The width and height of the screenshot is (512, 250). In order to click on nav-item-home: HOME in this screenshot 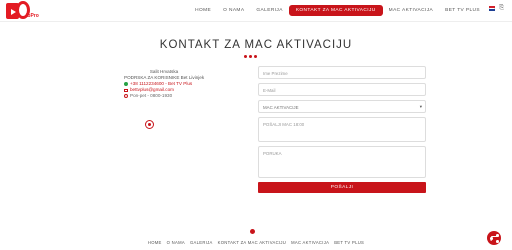, I will do `click(203, 10)`.